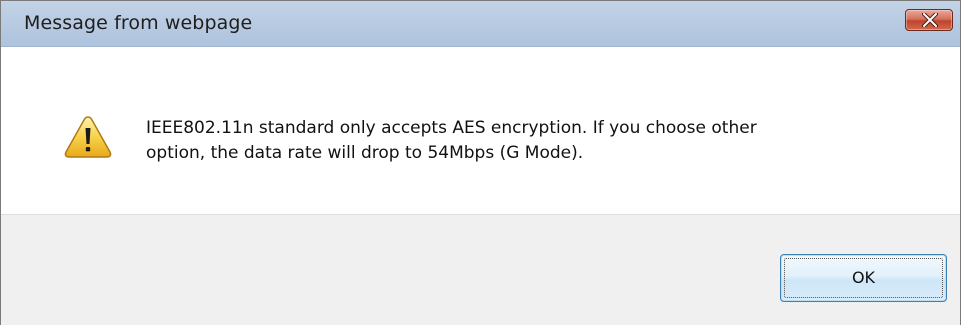 The image size is (961, 325). Describe the element at coordinates (138, 23) in the screenshot. I see `window-title: Message from webpage` at that location.